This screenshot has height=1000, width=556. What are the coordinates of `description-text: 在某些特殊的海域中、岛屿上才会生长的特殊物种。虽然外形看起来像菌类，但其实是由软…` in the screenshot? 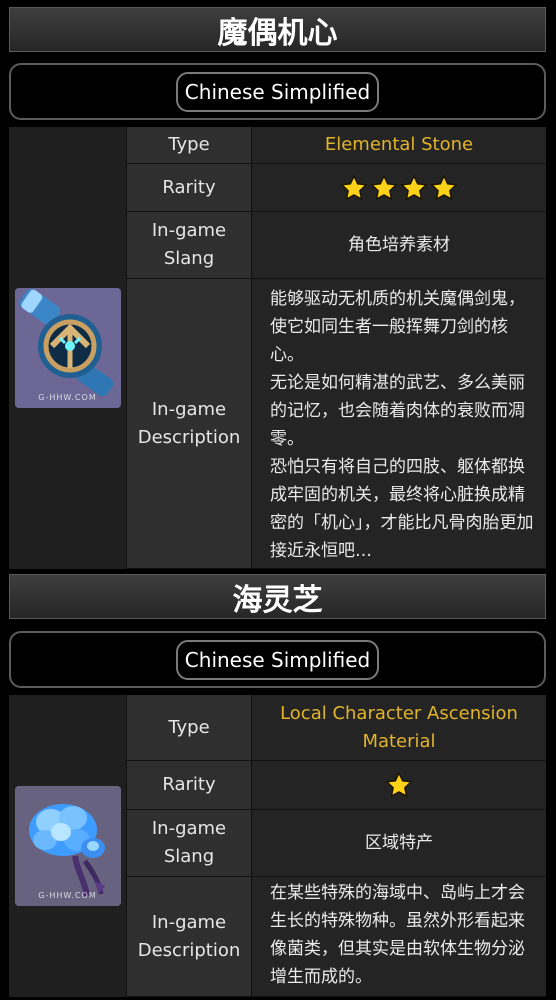 It's located at (398, 937).